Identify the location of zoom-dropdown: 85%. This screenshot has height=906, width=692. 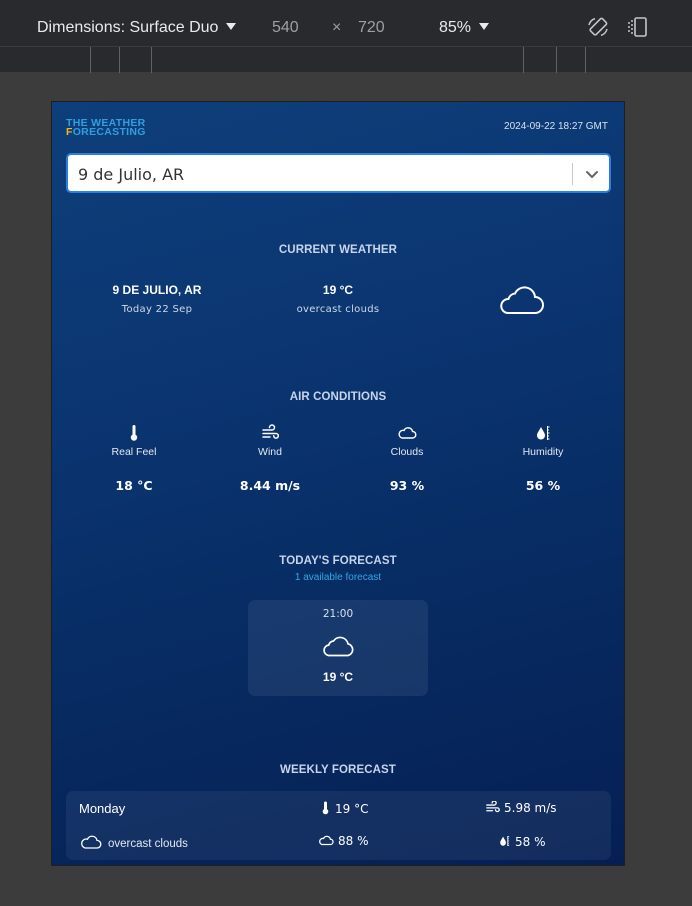
(464, 28).